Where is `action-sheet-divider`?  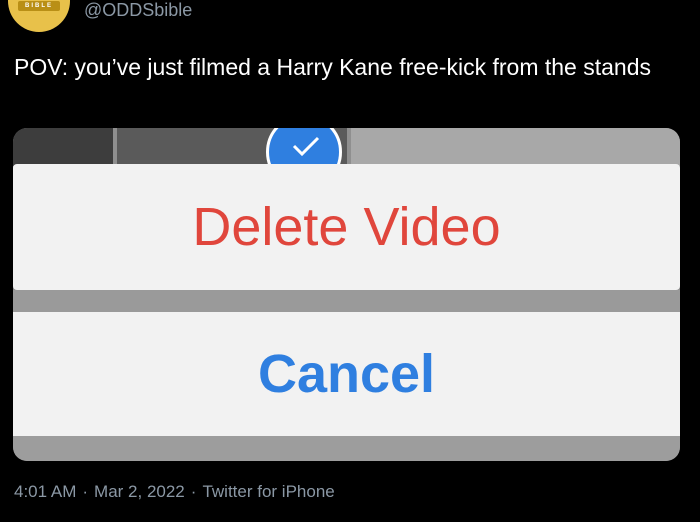
action-sheet-divider is located at coordinates (346, 301).